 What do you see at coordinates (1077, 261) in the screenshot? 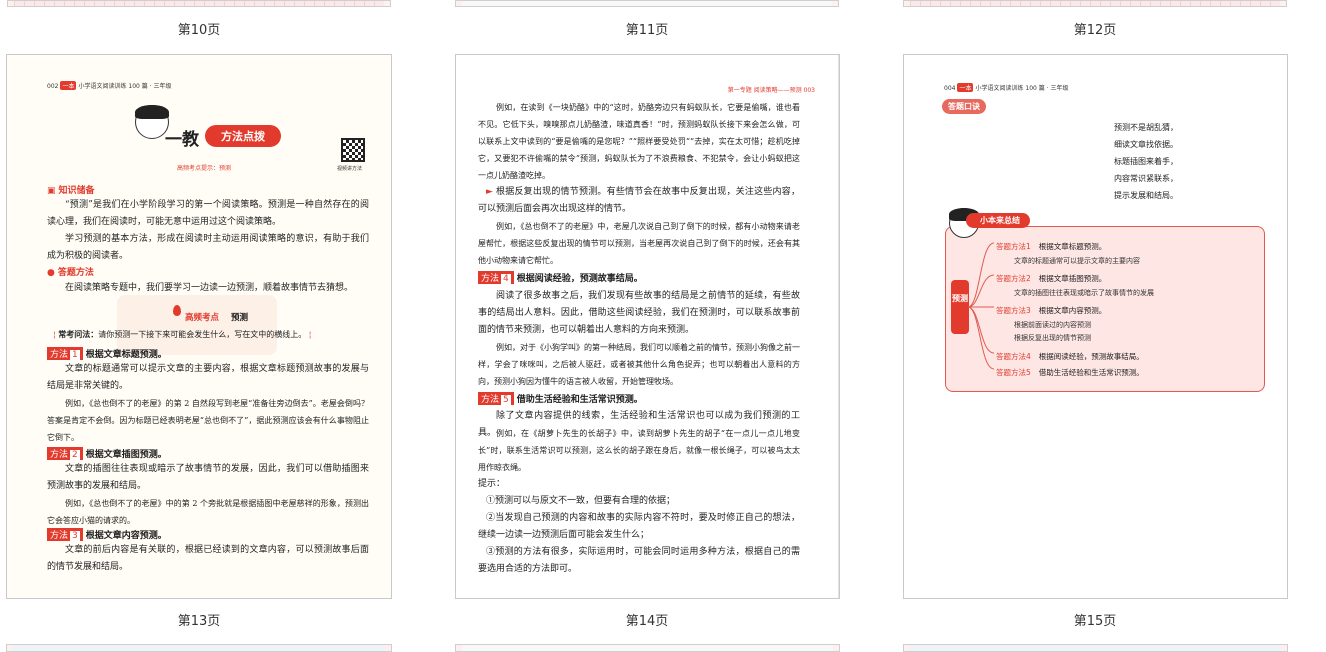
I see `mindmap-sub: 文章的标题通常可以提示文章的主要内容` at bounding box center [1077, 261].